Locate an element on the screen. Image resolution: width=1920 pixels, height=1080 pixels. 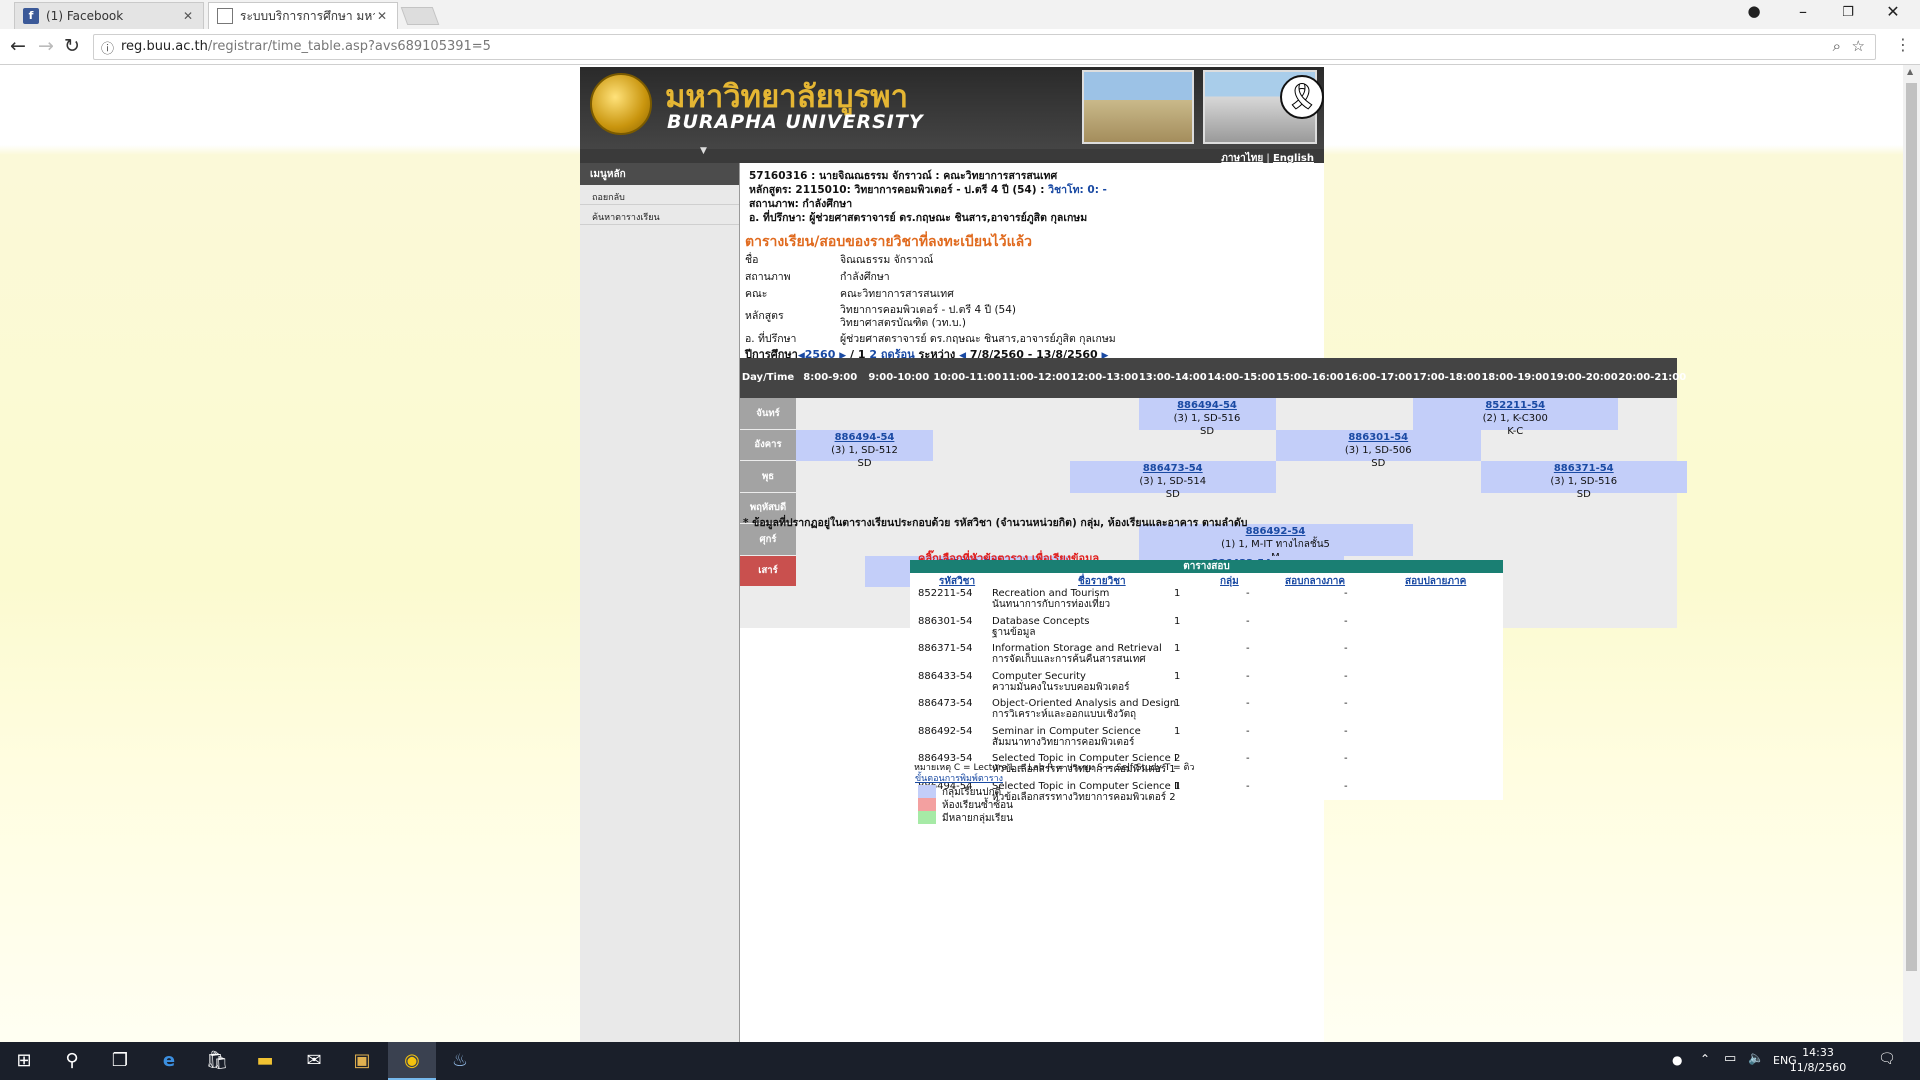
class-block: 886494-54 (3) 1, SD-512 SD is located at coordinates (864, 449).